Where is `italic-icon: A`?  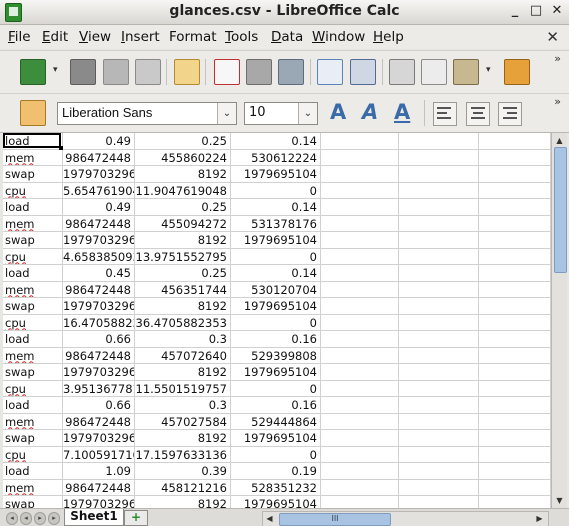 italic-icon: A is located at coordinates (370, 112).